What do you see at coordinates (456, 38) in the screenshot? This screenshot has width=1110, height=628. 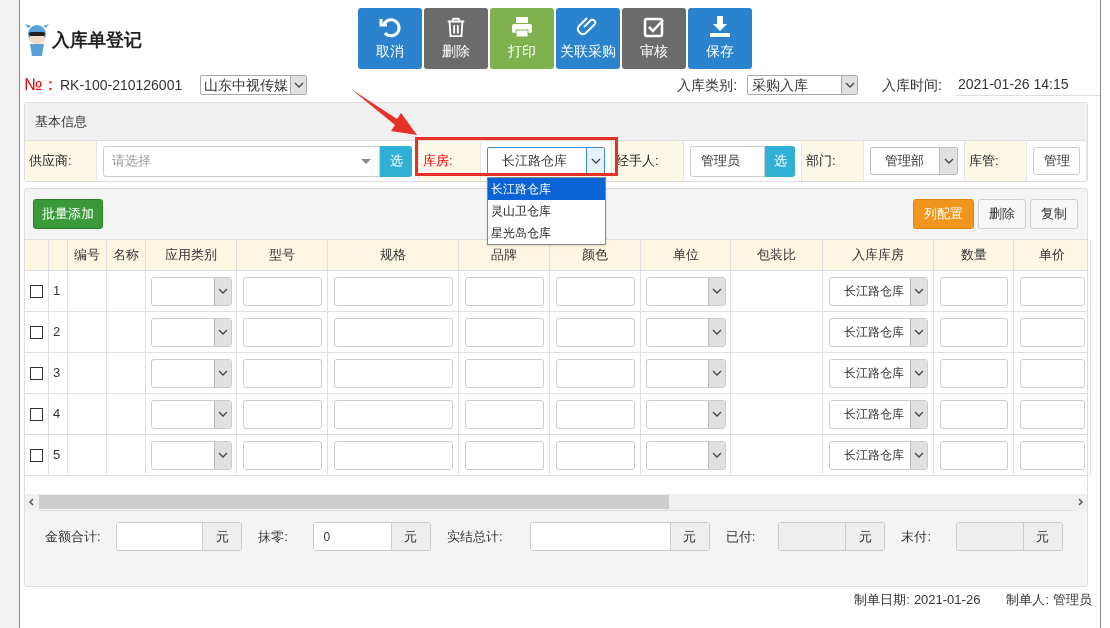 I see `toolbar-button: 删除` at bounding box center [456, 38].